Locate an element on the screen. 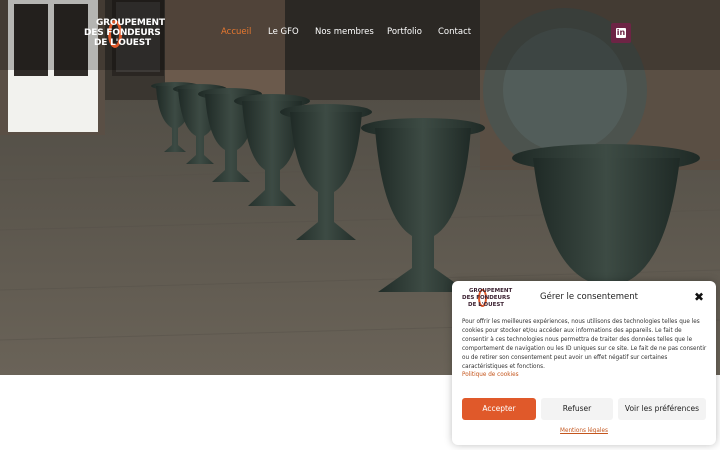  legal-notice-link: Mentions légales is located at coordinates (584, 431).